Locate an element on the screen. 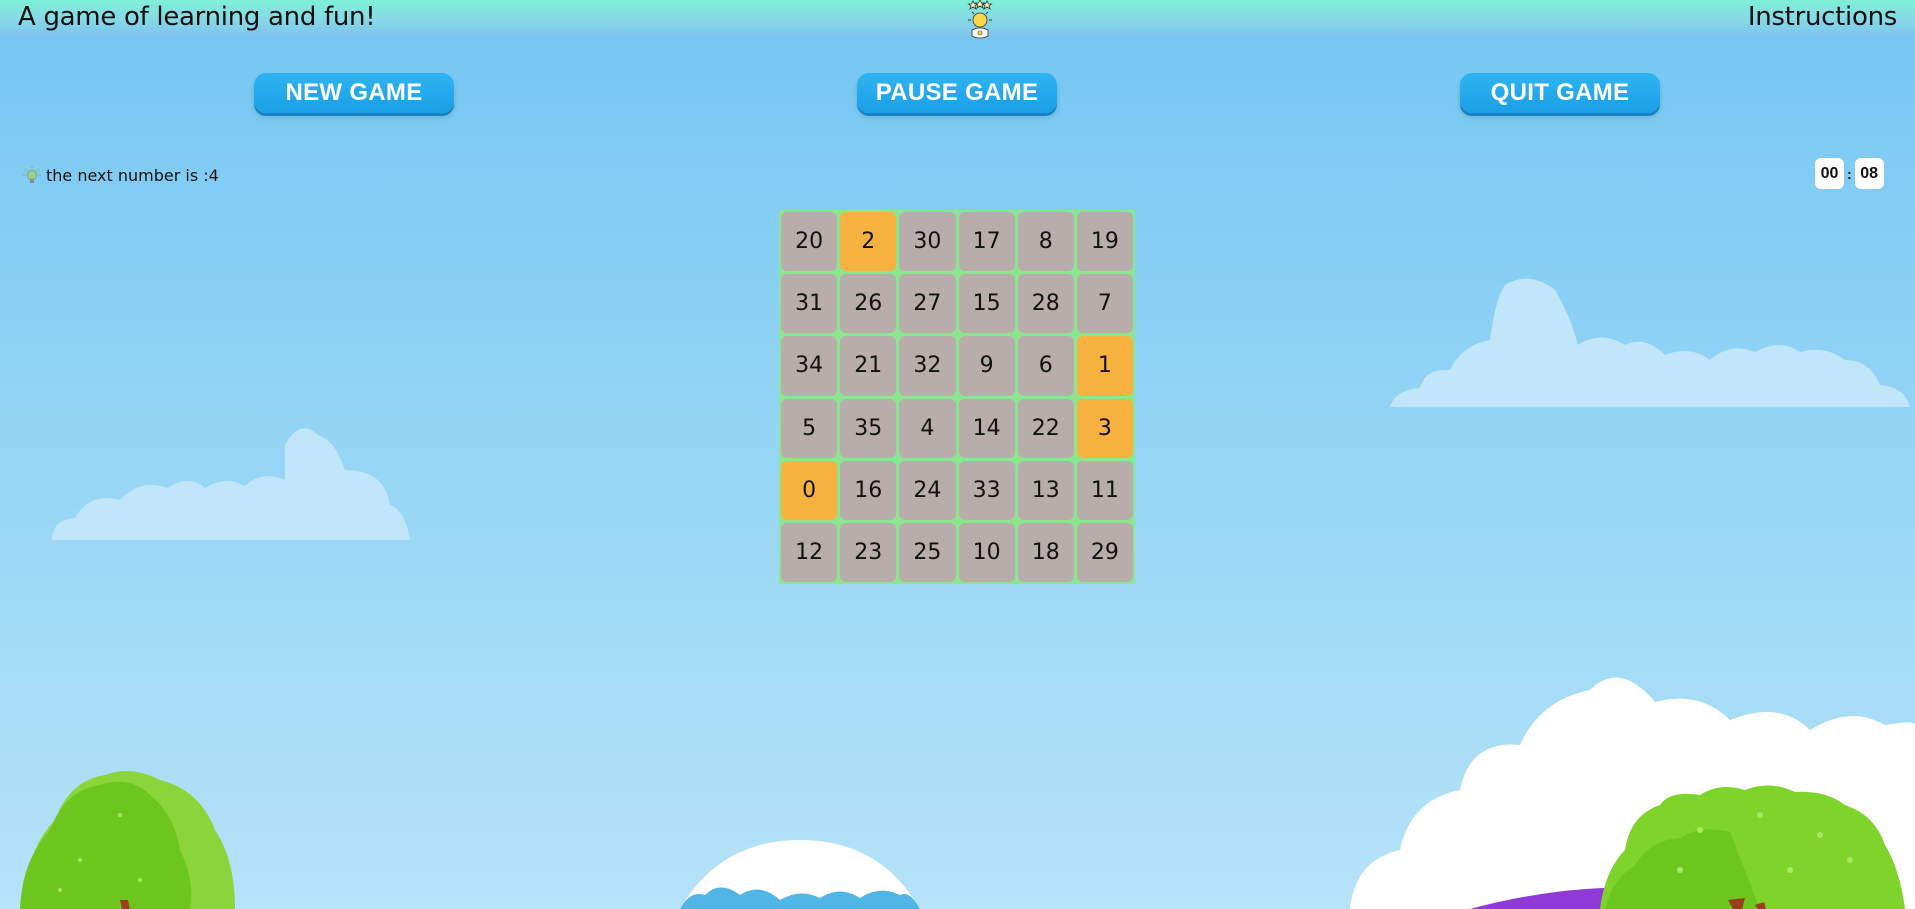  number-tile: 28 is located at coordinates (1045, 304).